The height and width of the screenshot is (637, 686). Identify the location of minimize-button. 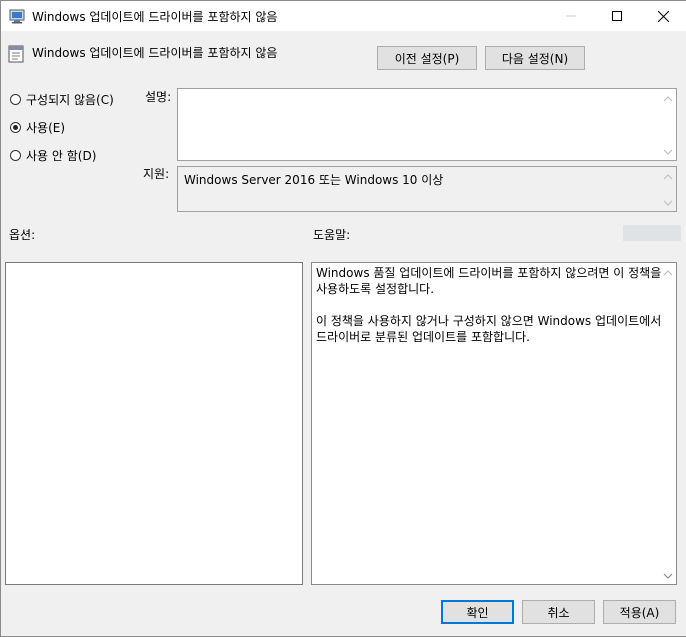
(571, 16).